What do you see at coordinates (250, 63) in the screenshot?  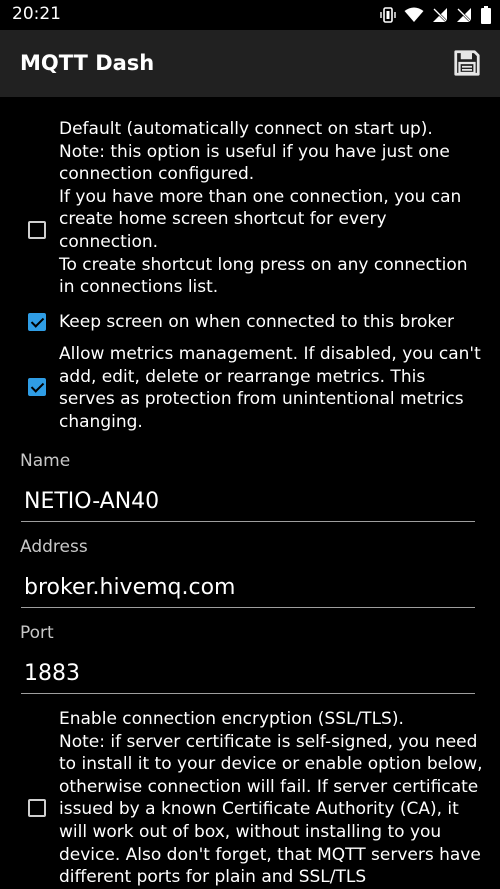 I see `app-bar: MQTT Dash` at bounding box center [250, 63].